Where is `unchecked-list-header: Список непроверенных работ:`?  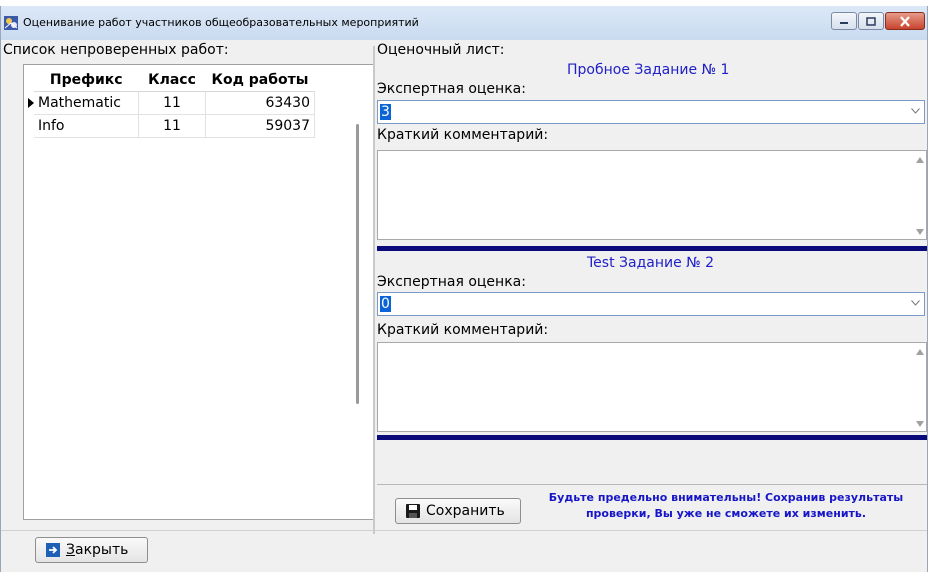 unchecked-list-header: Список непроверенных работ: is located at coordinates (116, 50).